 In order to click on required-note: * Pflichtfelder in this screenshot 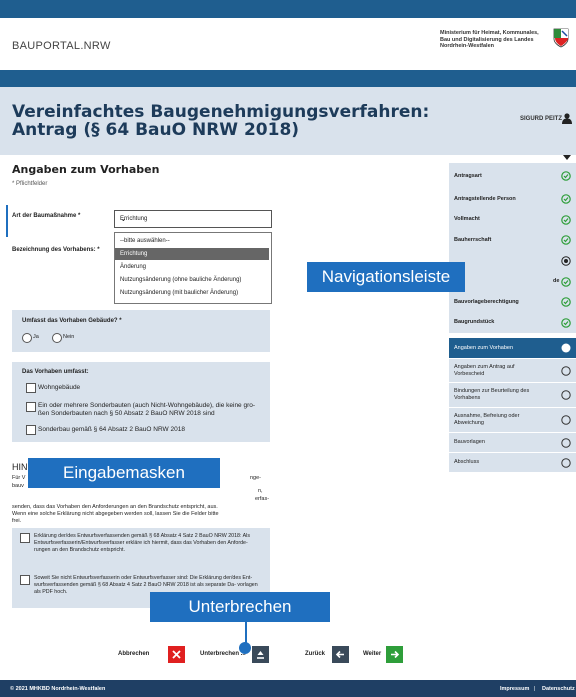, I will do `click(30, 184)`.